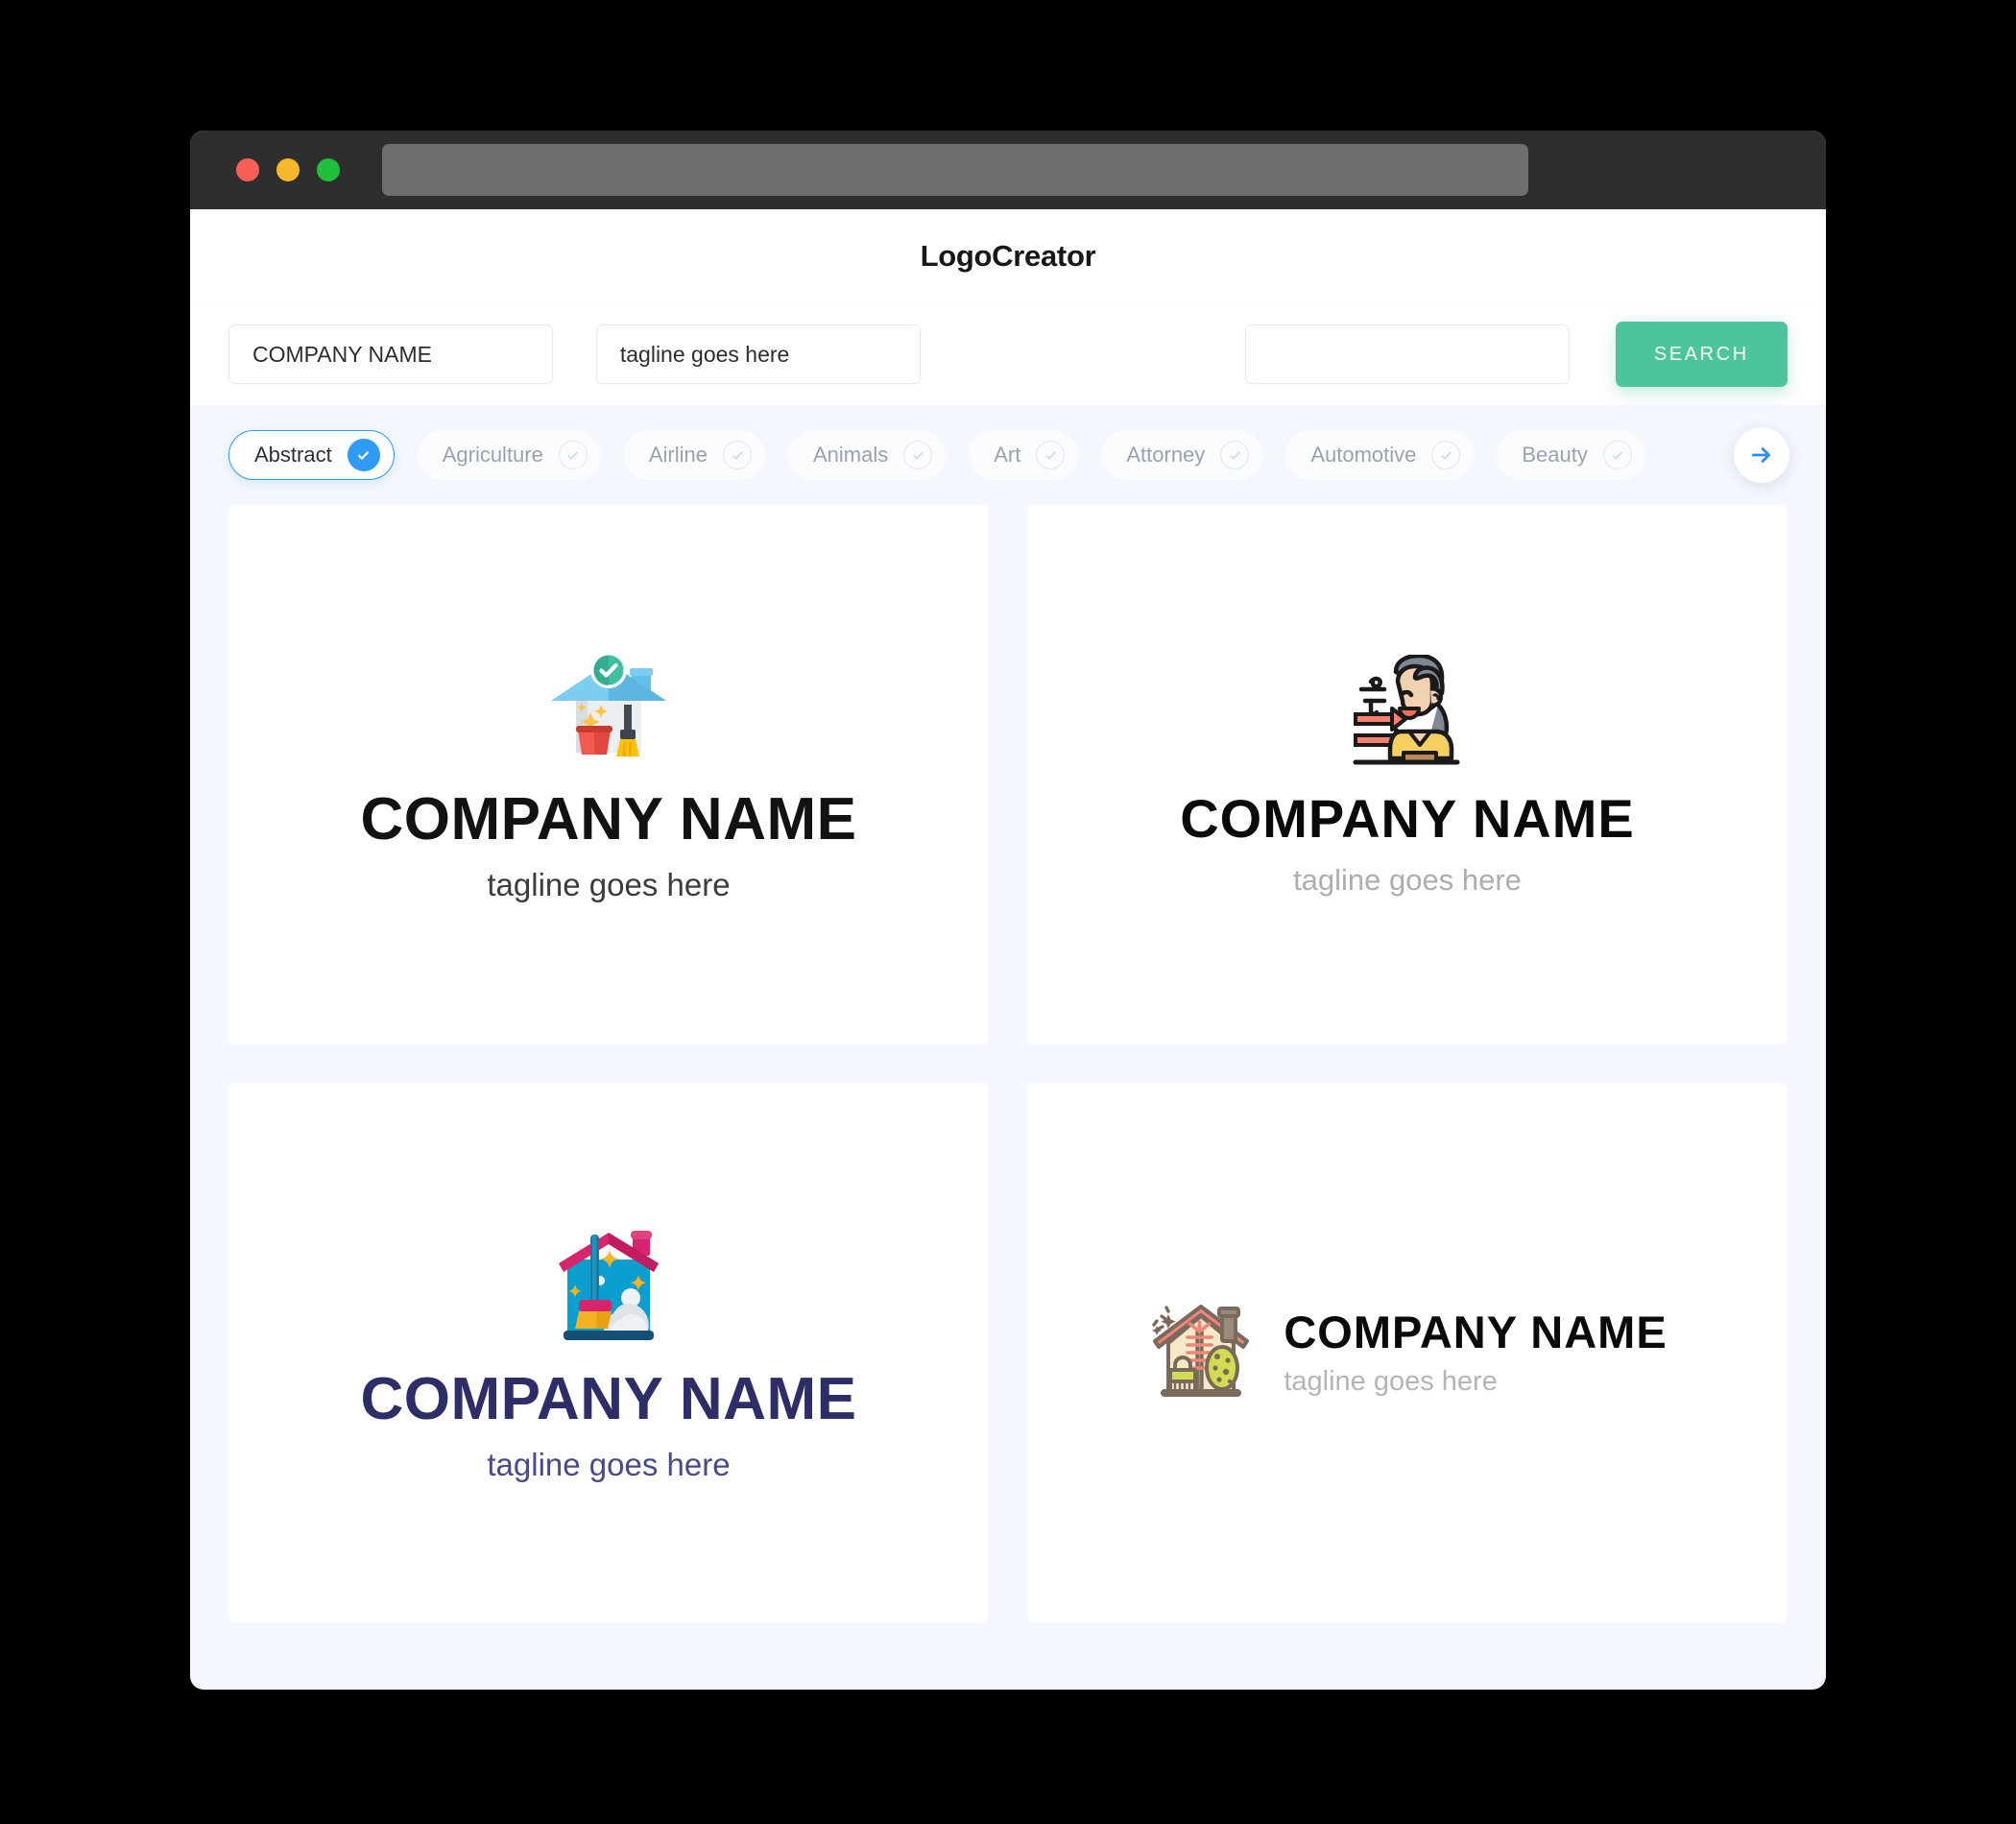 The height and width of the screenshot is (1824, 2016). I want to click on maximize-window-button, so click(328, 169).